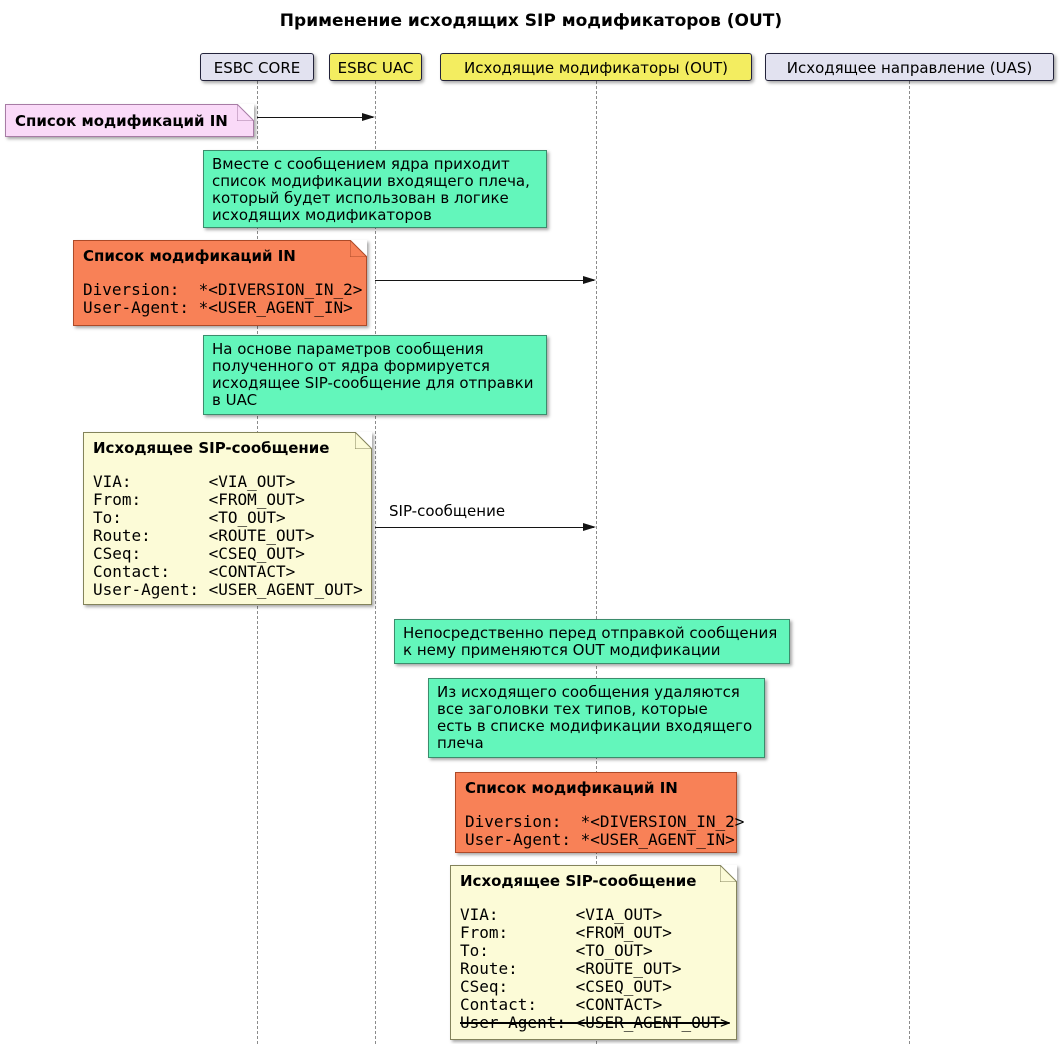 This screenshot has width=1062, height=1044. Describe the element at coordinates (909, 562) in the screenshot. I see `lifeline-uas-direction` at that location.